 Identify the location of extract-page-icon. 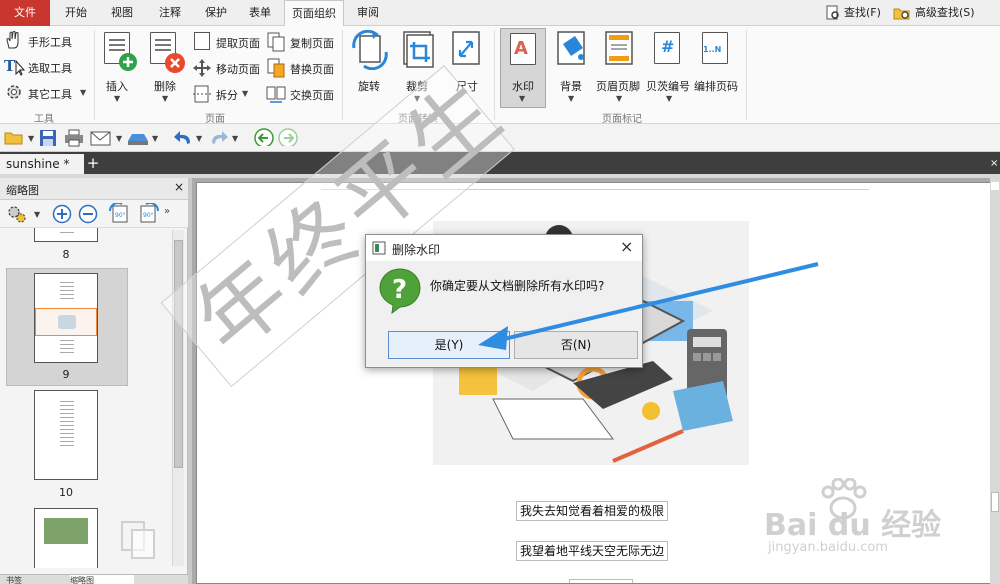
(202, 41).